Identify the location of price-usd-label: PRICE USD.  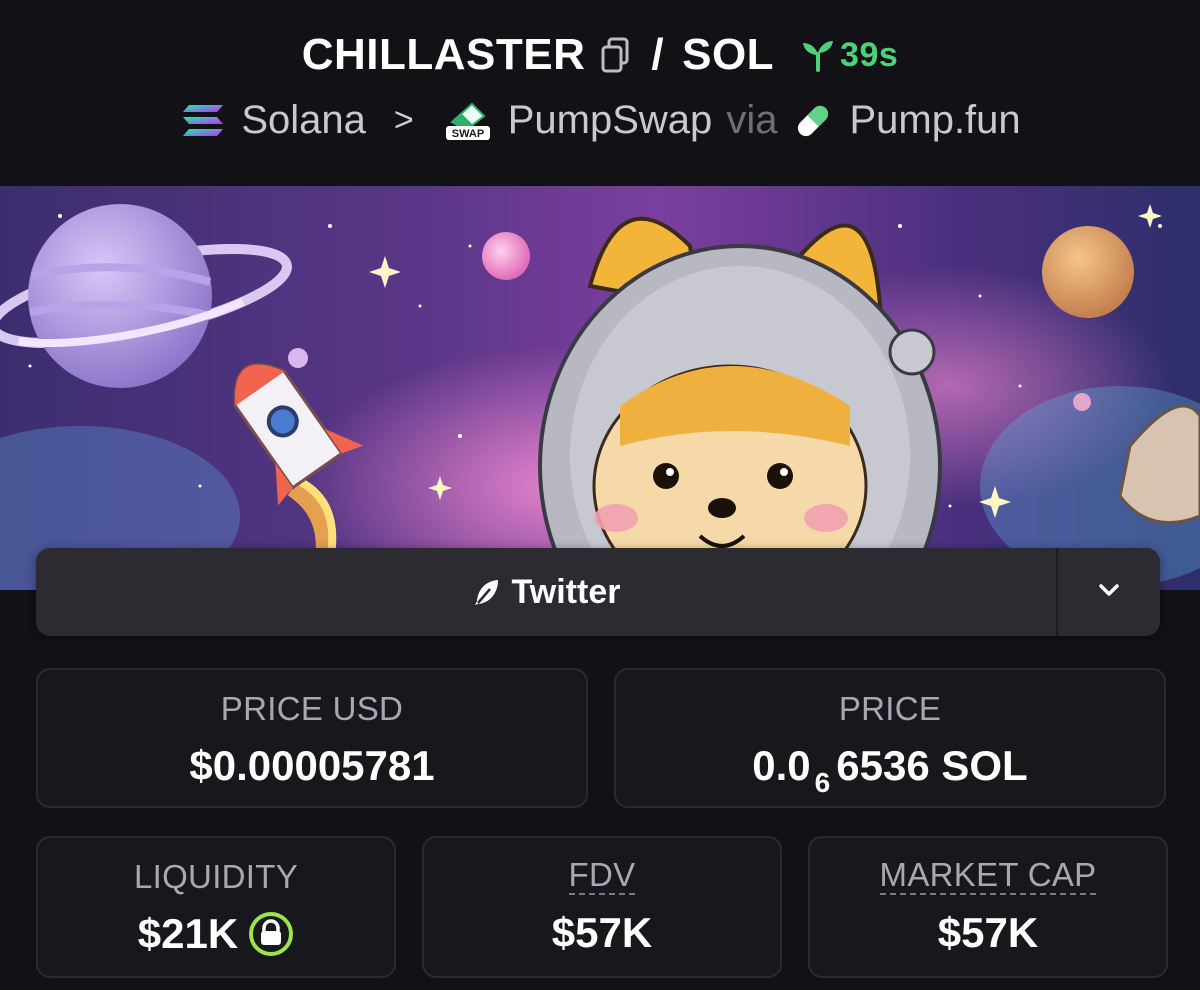
(312, 708).